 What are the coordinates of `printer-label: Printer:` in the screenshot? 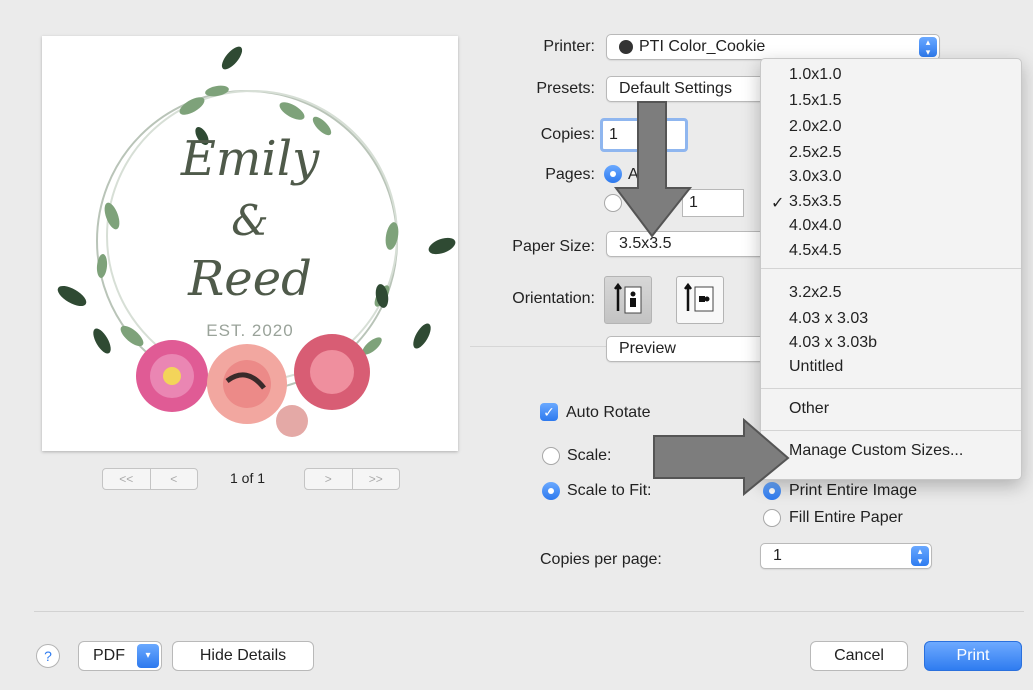 It's located at (569, 46).